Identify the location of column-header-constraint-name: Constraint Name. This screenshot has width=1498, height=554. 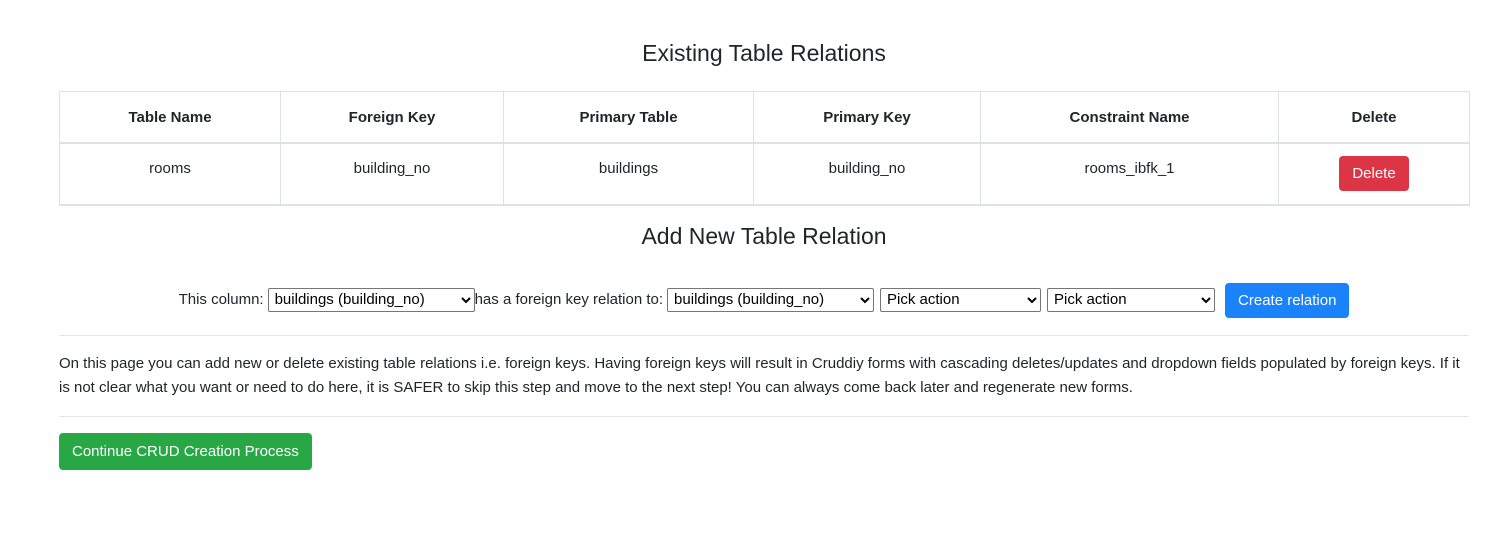
(1129, 117).